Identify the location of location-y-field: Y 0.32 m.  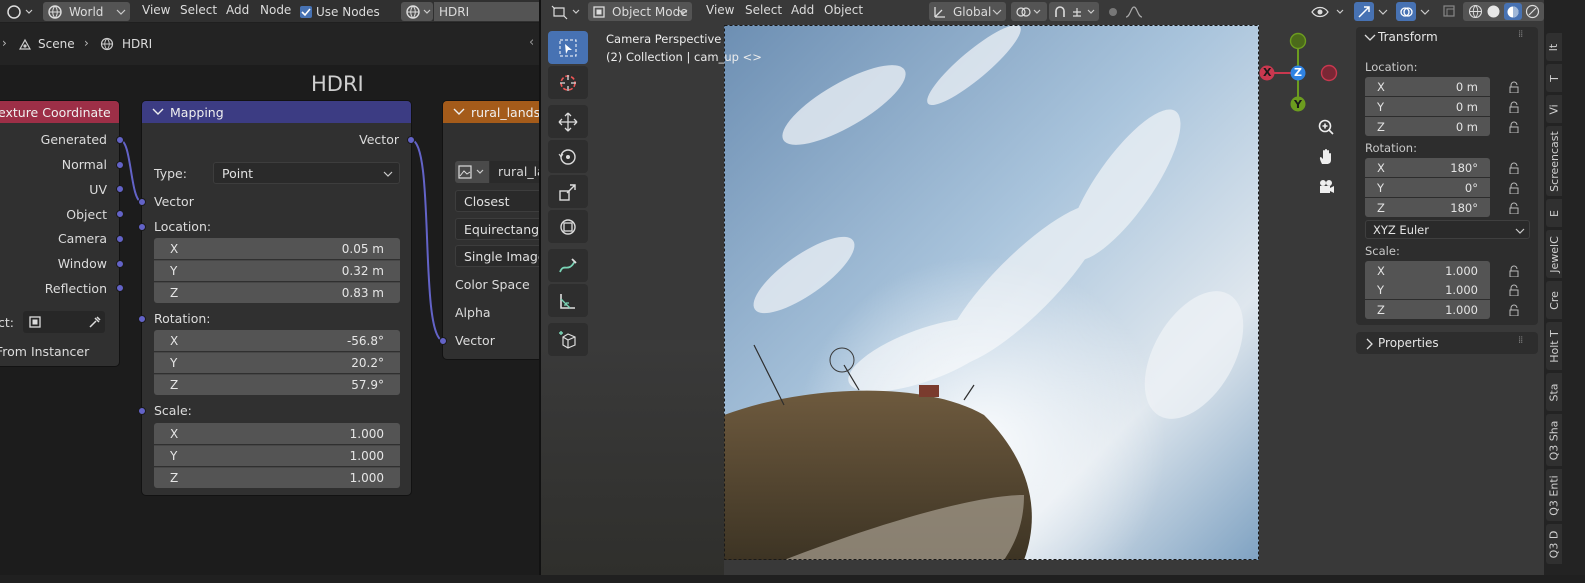
(277, 270).